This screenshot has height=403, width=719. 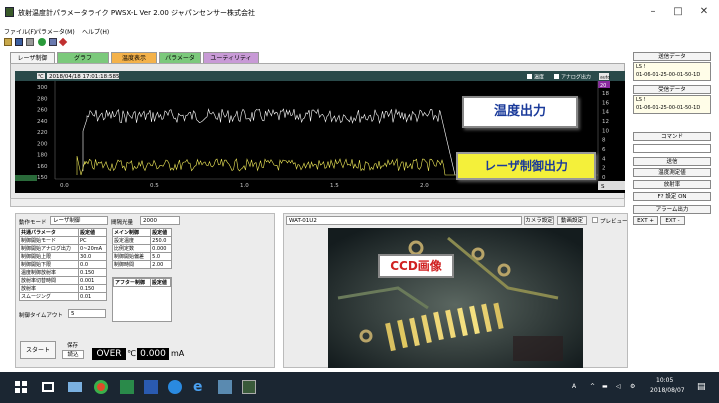 What do you see at coordinates (249, 387) in the screenshot?
I see `pwsx-app-icon` at bounding box center [249, 387].